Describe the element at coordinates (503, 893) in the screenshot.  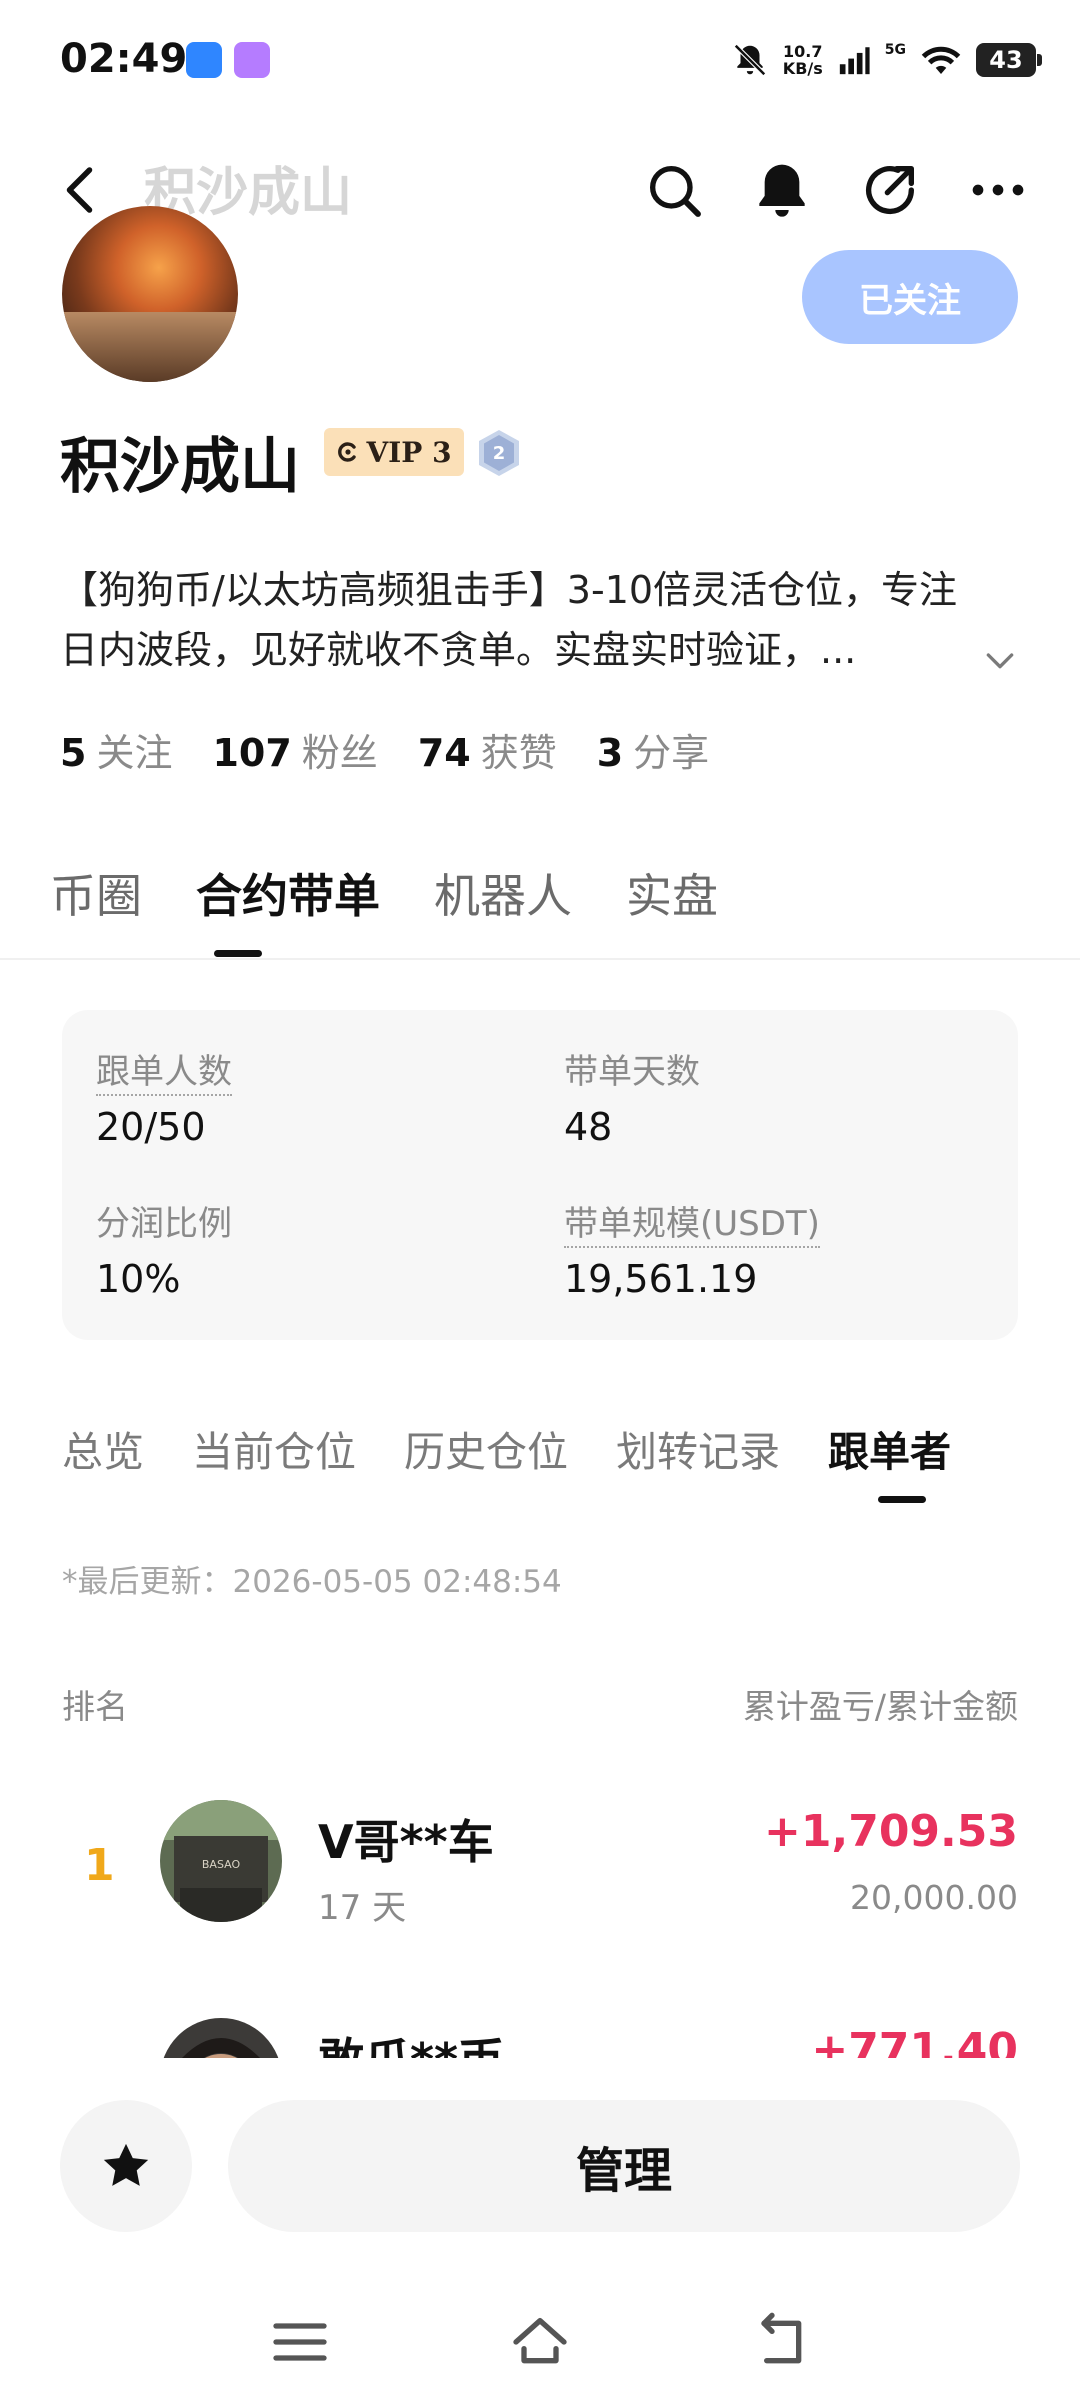
I see `tab-bots: 机器人` at that location.